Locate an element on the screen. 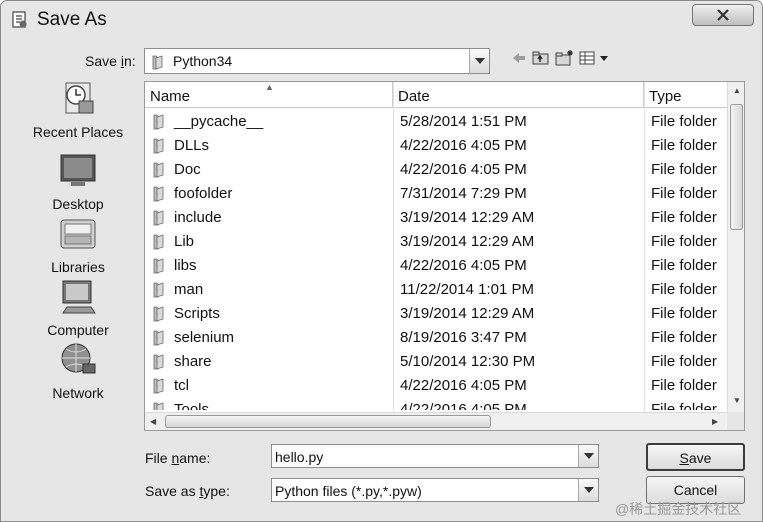 This screenshot has width=763, height=522. file-date-cell: 7/31/2014 7:29 PM is located at coordinates (463, 193).